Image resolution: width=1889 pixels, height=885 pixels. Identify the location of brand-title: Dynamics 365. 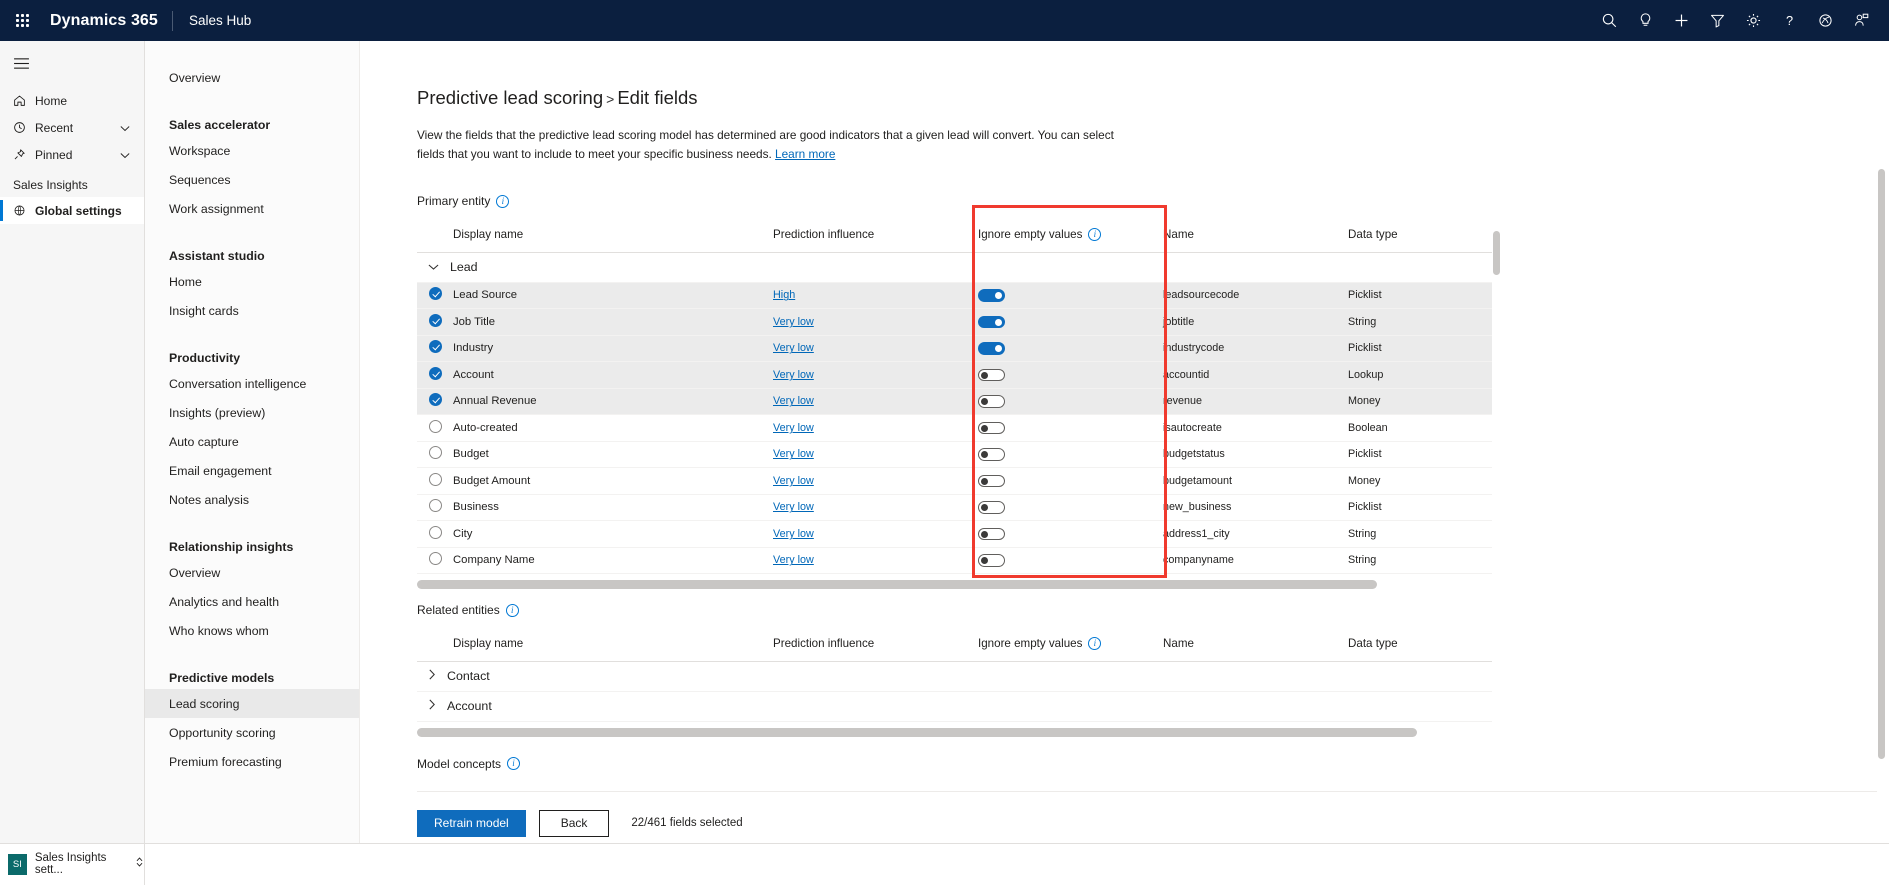
(108, 21).